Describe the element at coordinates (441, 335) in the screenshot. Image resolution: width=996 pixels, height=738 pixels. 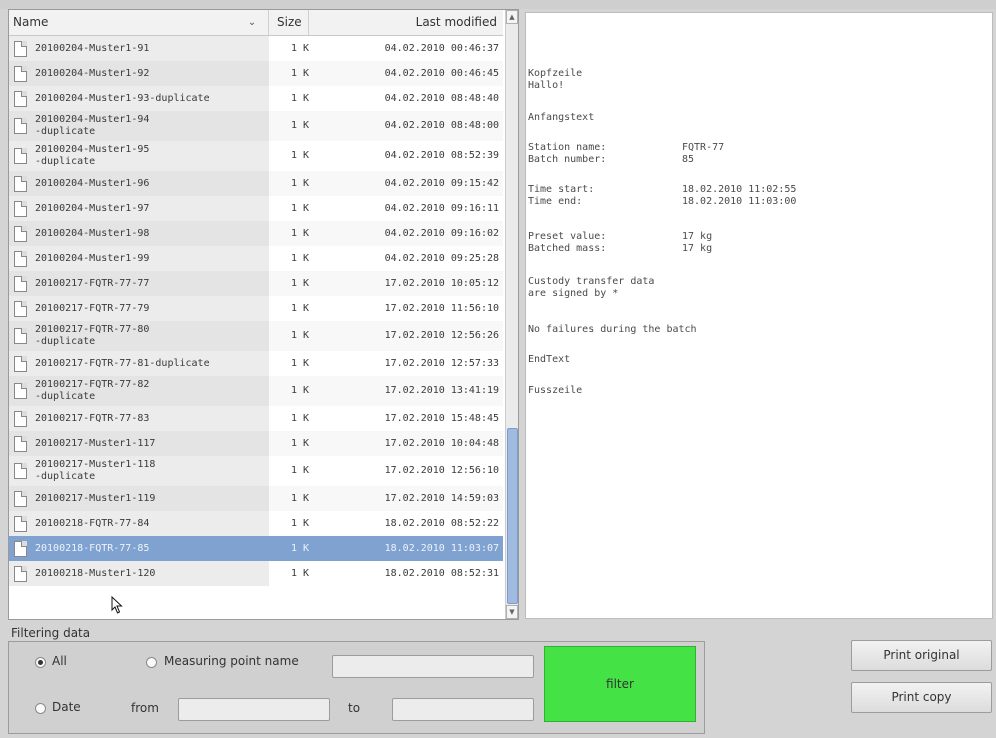
I see `row-last-modified: 17.02.2010 12:56:26` at that location.